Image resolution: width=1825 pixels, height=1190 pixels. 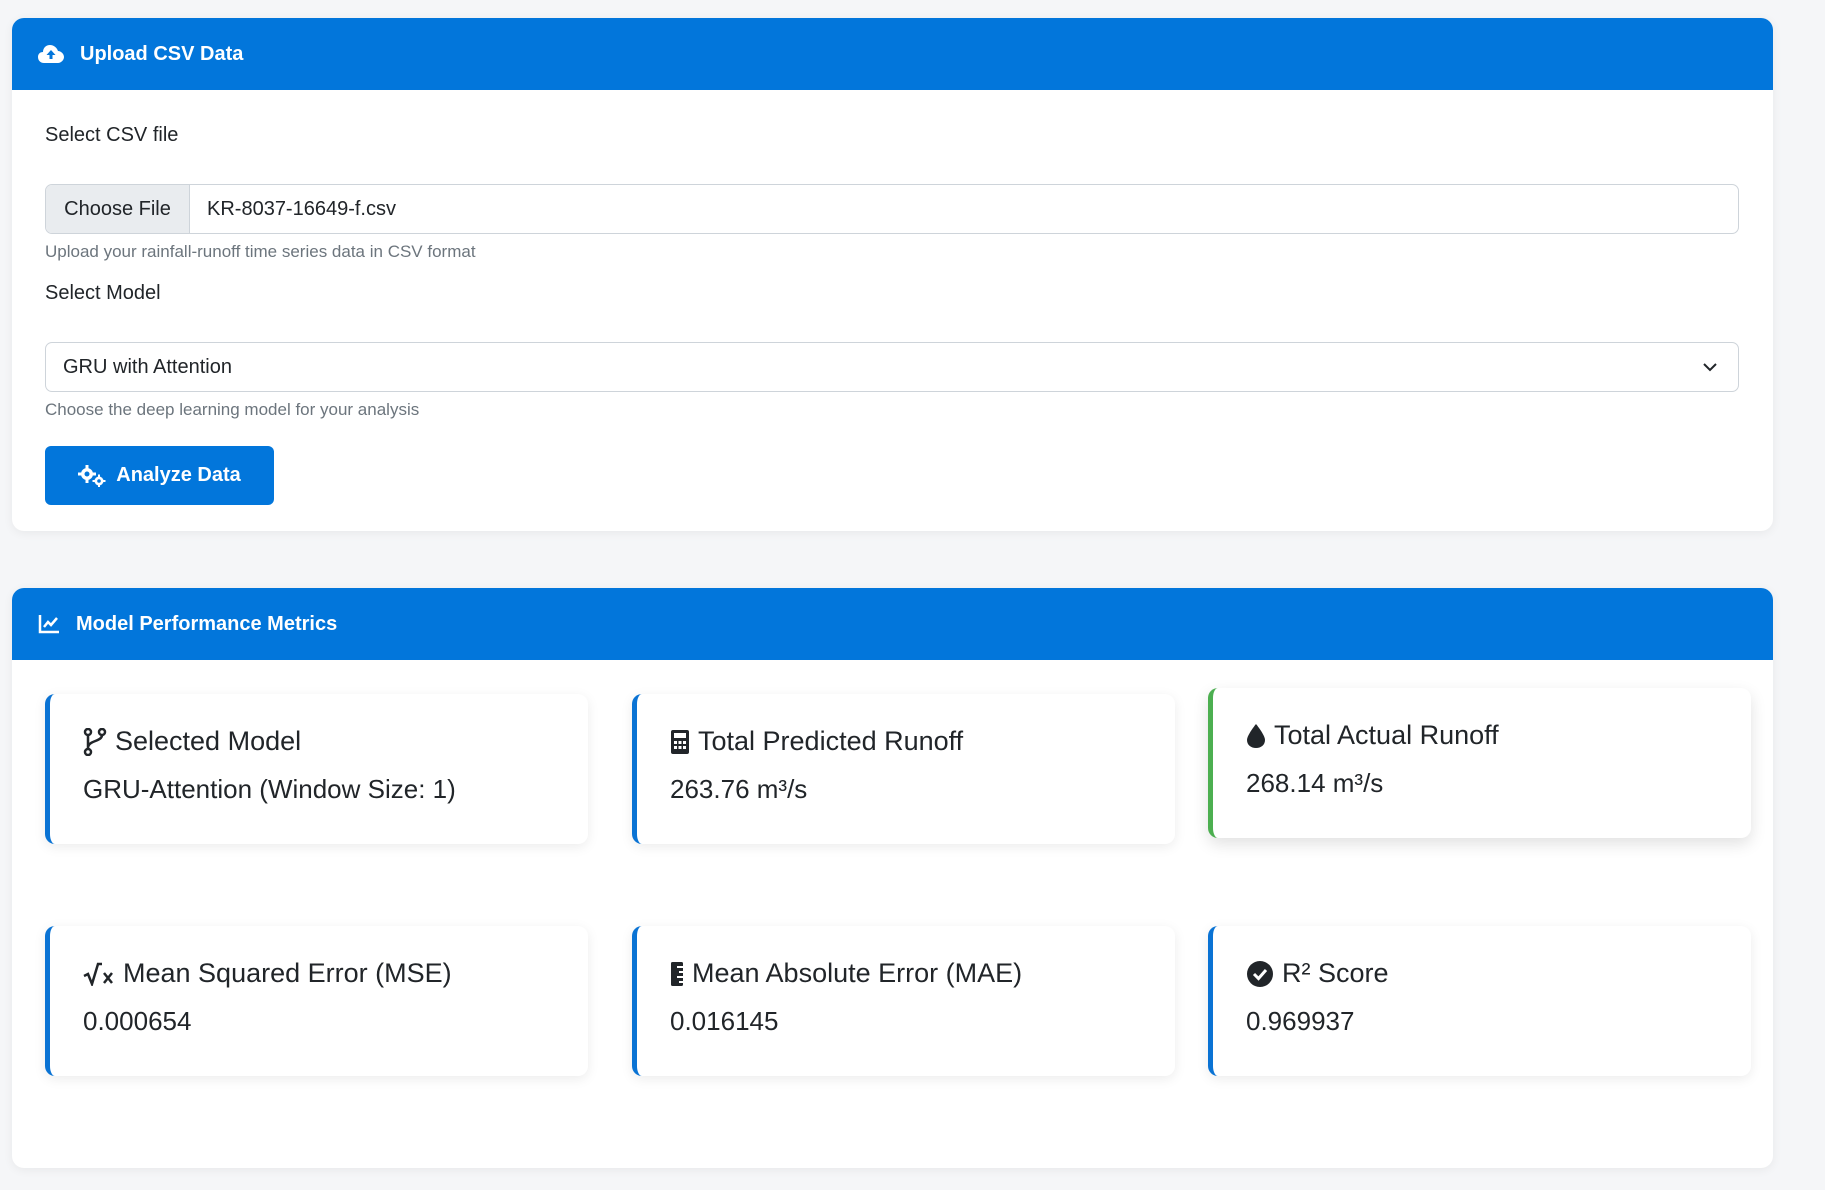 I want to click on metric-title: R² Score, so click(x=1335, y=973).